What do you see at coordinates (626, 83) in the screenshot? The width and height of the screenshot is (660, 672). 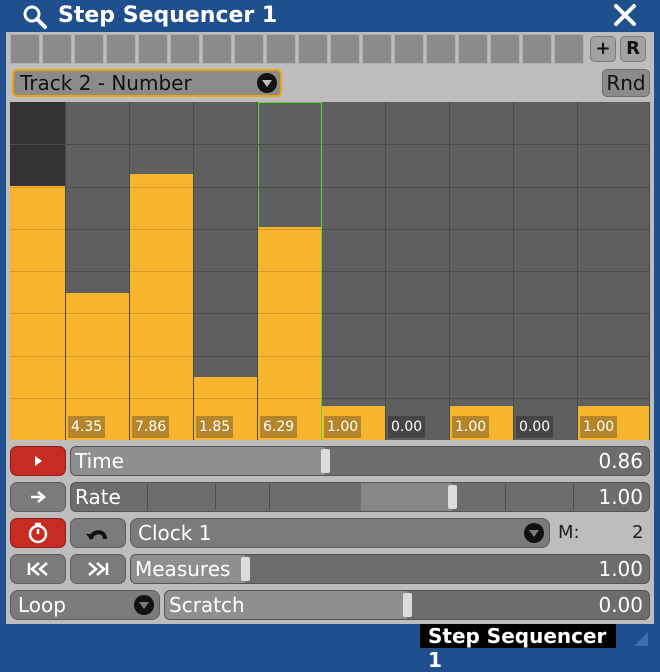 I see `randomize-button: Rnd` at bounding box center [626, 83].